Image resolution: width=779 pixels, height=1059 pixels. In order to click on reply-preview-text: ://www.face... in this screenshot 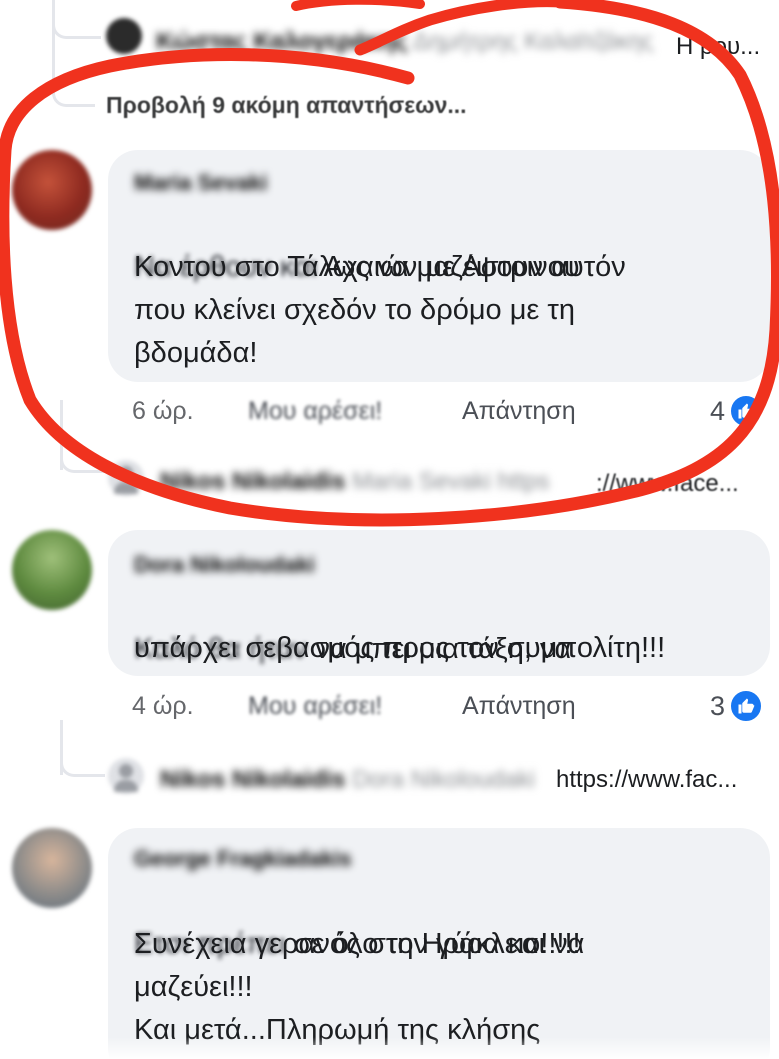, I will do `click(667, 484)`.